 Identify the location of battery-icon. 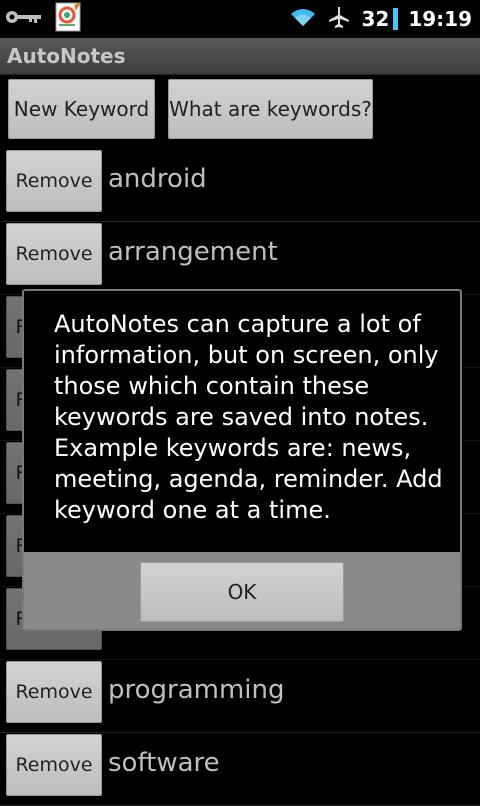
(396, 19).